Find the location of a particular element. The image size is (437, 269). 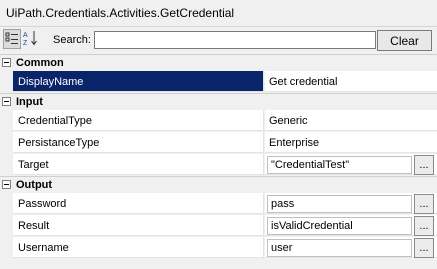

property-row-persistancetype: PersistanceType Enterprise is located at coordinates (218, 143).